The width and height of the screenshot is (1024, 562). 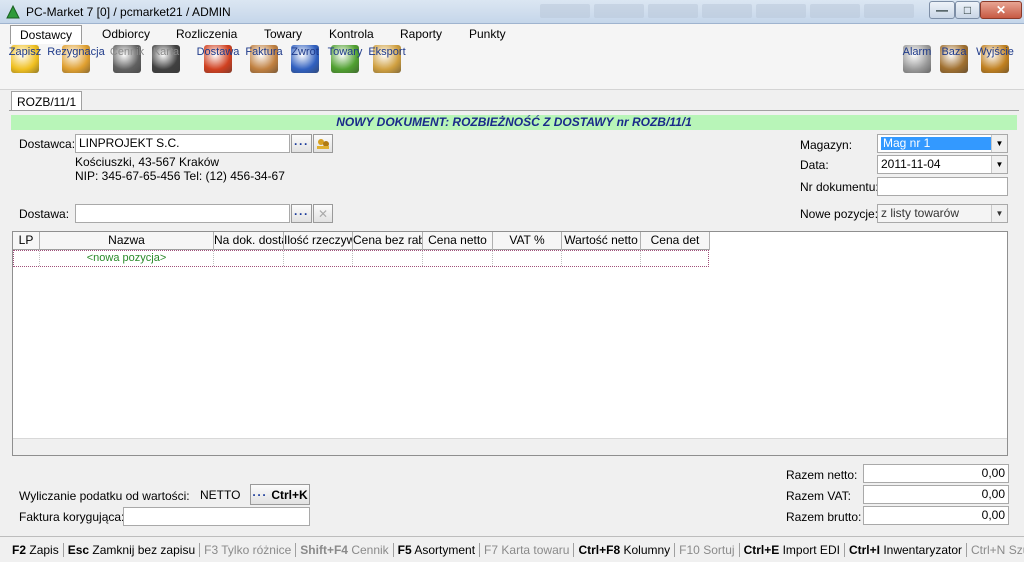 What do you see at coordinates (126, 34) in the screenshot?
I see `menu-odbiorcy: Odbiorcy` at bounding box center [126, 34].